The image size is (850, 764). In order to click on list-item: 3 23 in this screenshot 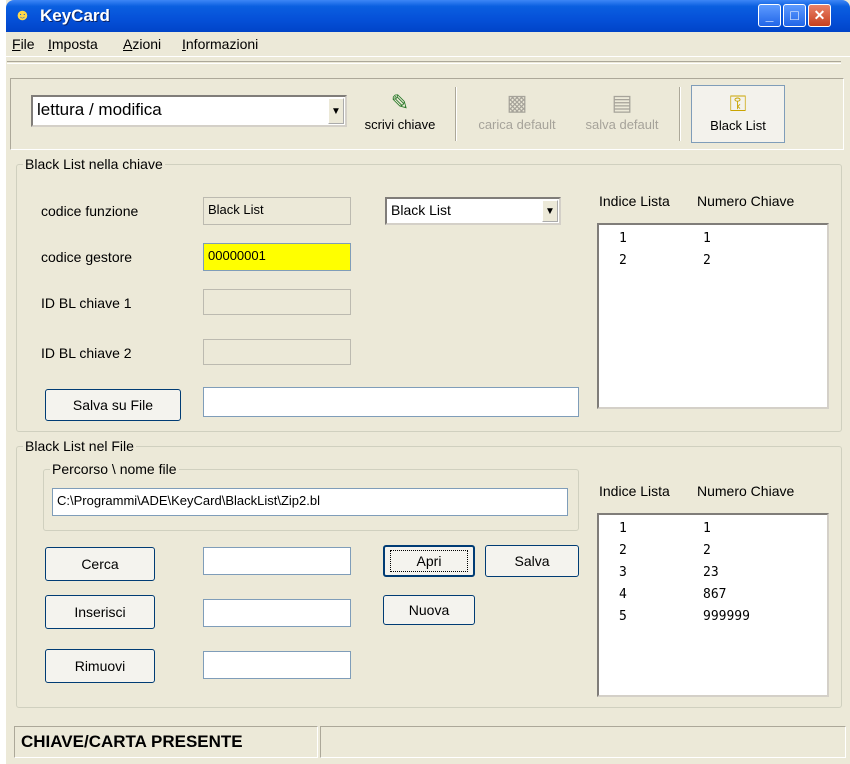, I will do `click(713, 576)`.